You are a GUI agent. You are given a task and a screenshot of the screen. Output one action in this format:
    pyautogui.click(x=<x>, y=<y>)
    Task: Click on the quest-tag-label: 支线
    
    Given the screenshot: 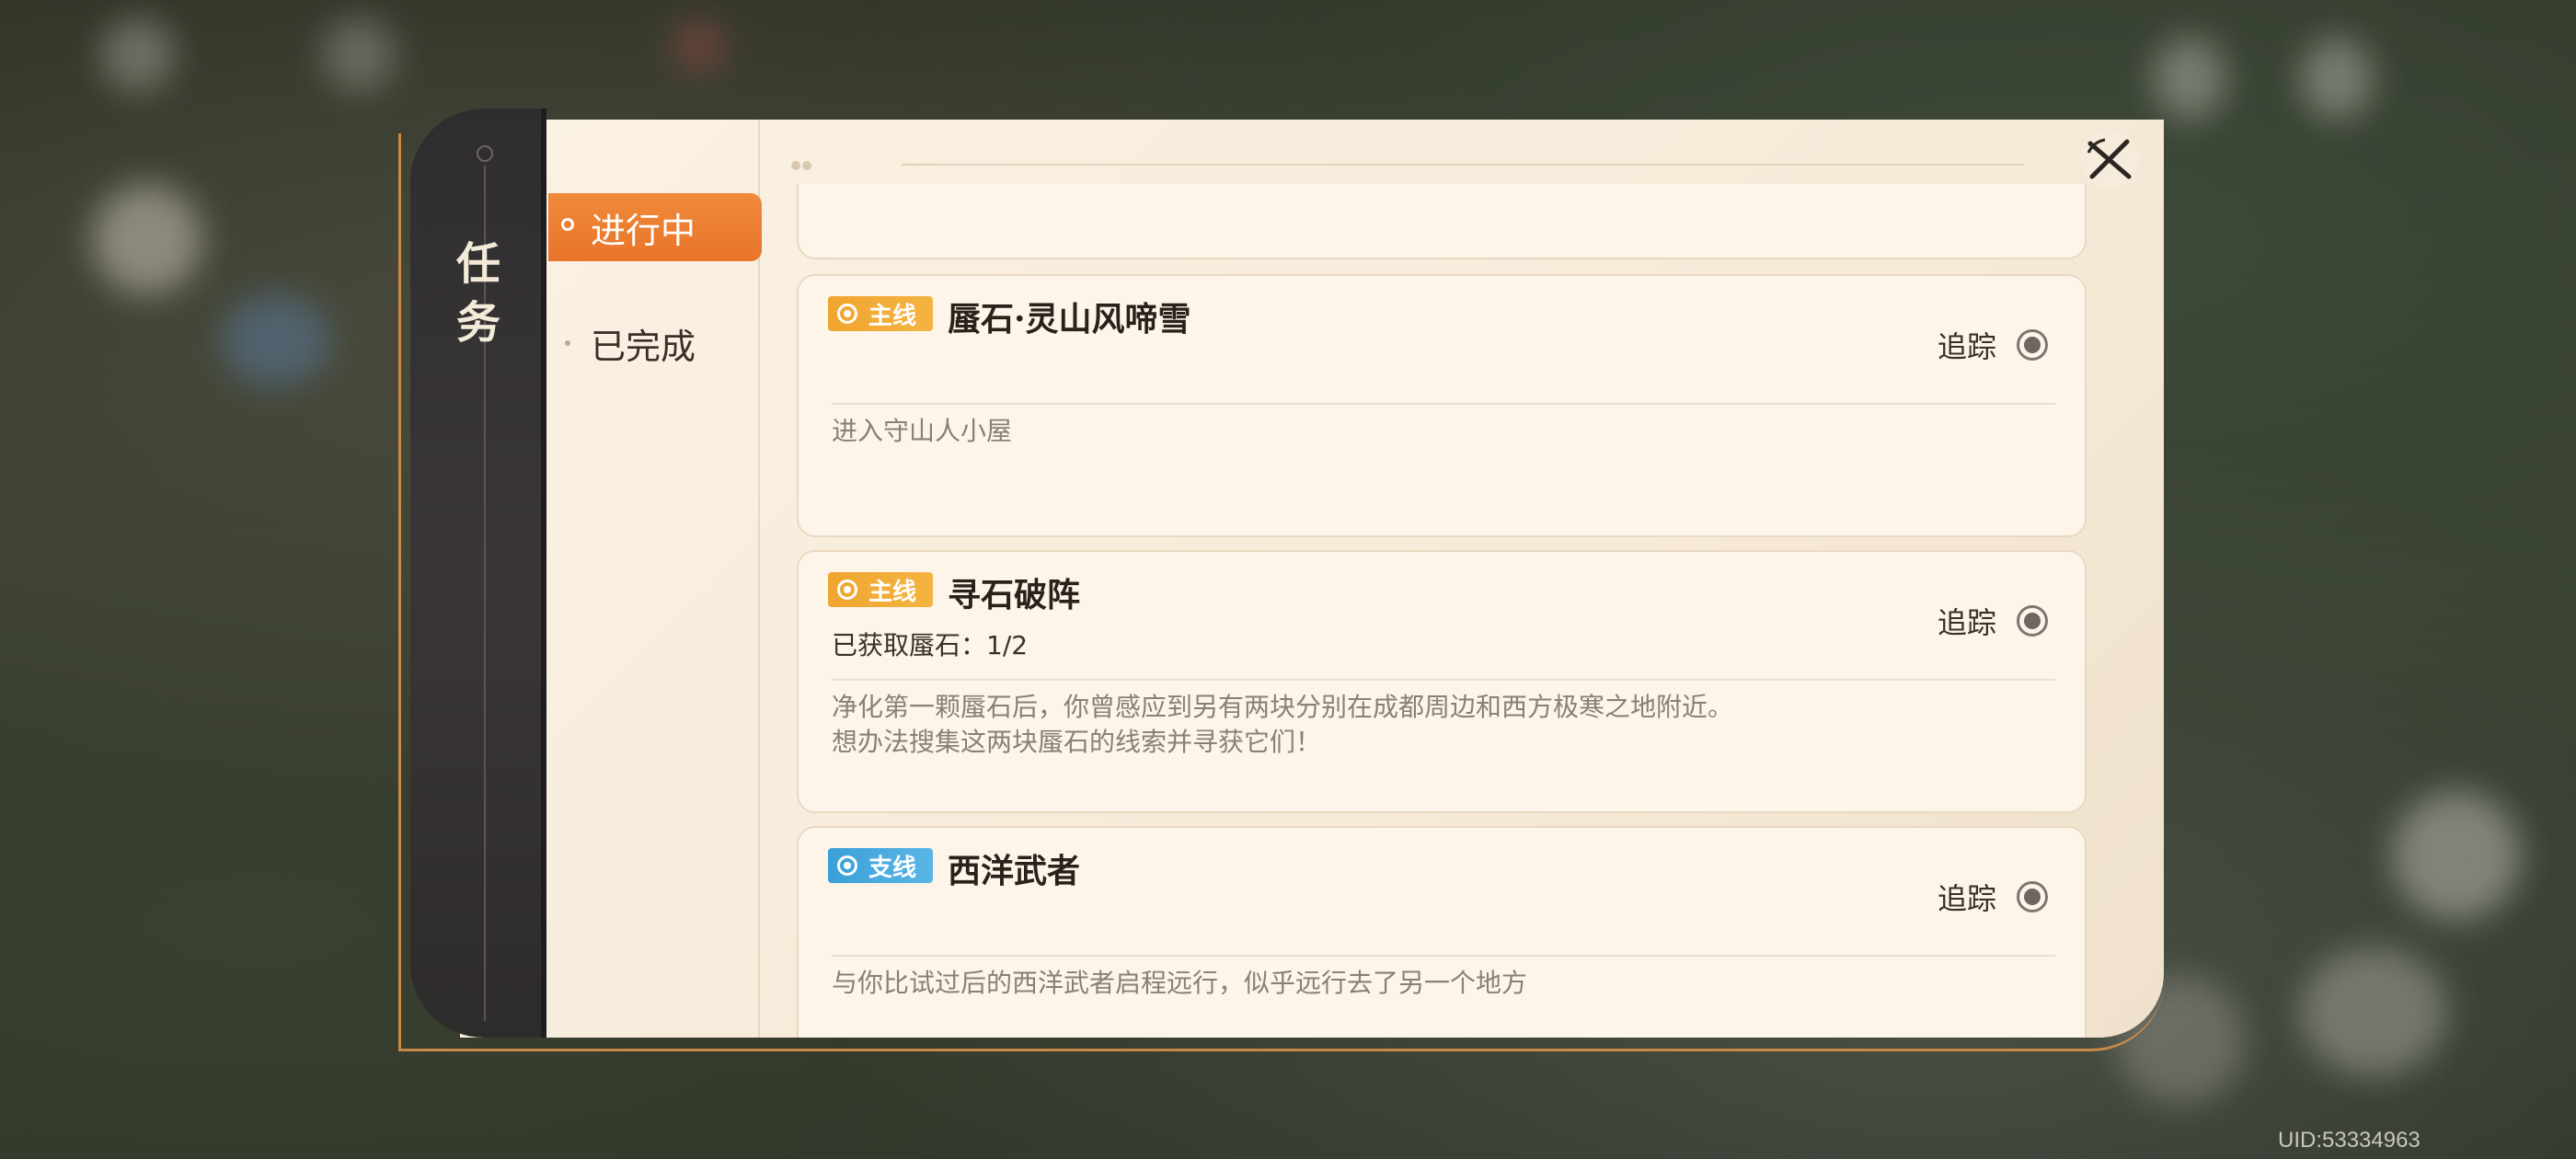 What is the action you would take?
    pyautogui.click(x=892, y=868)
    